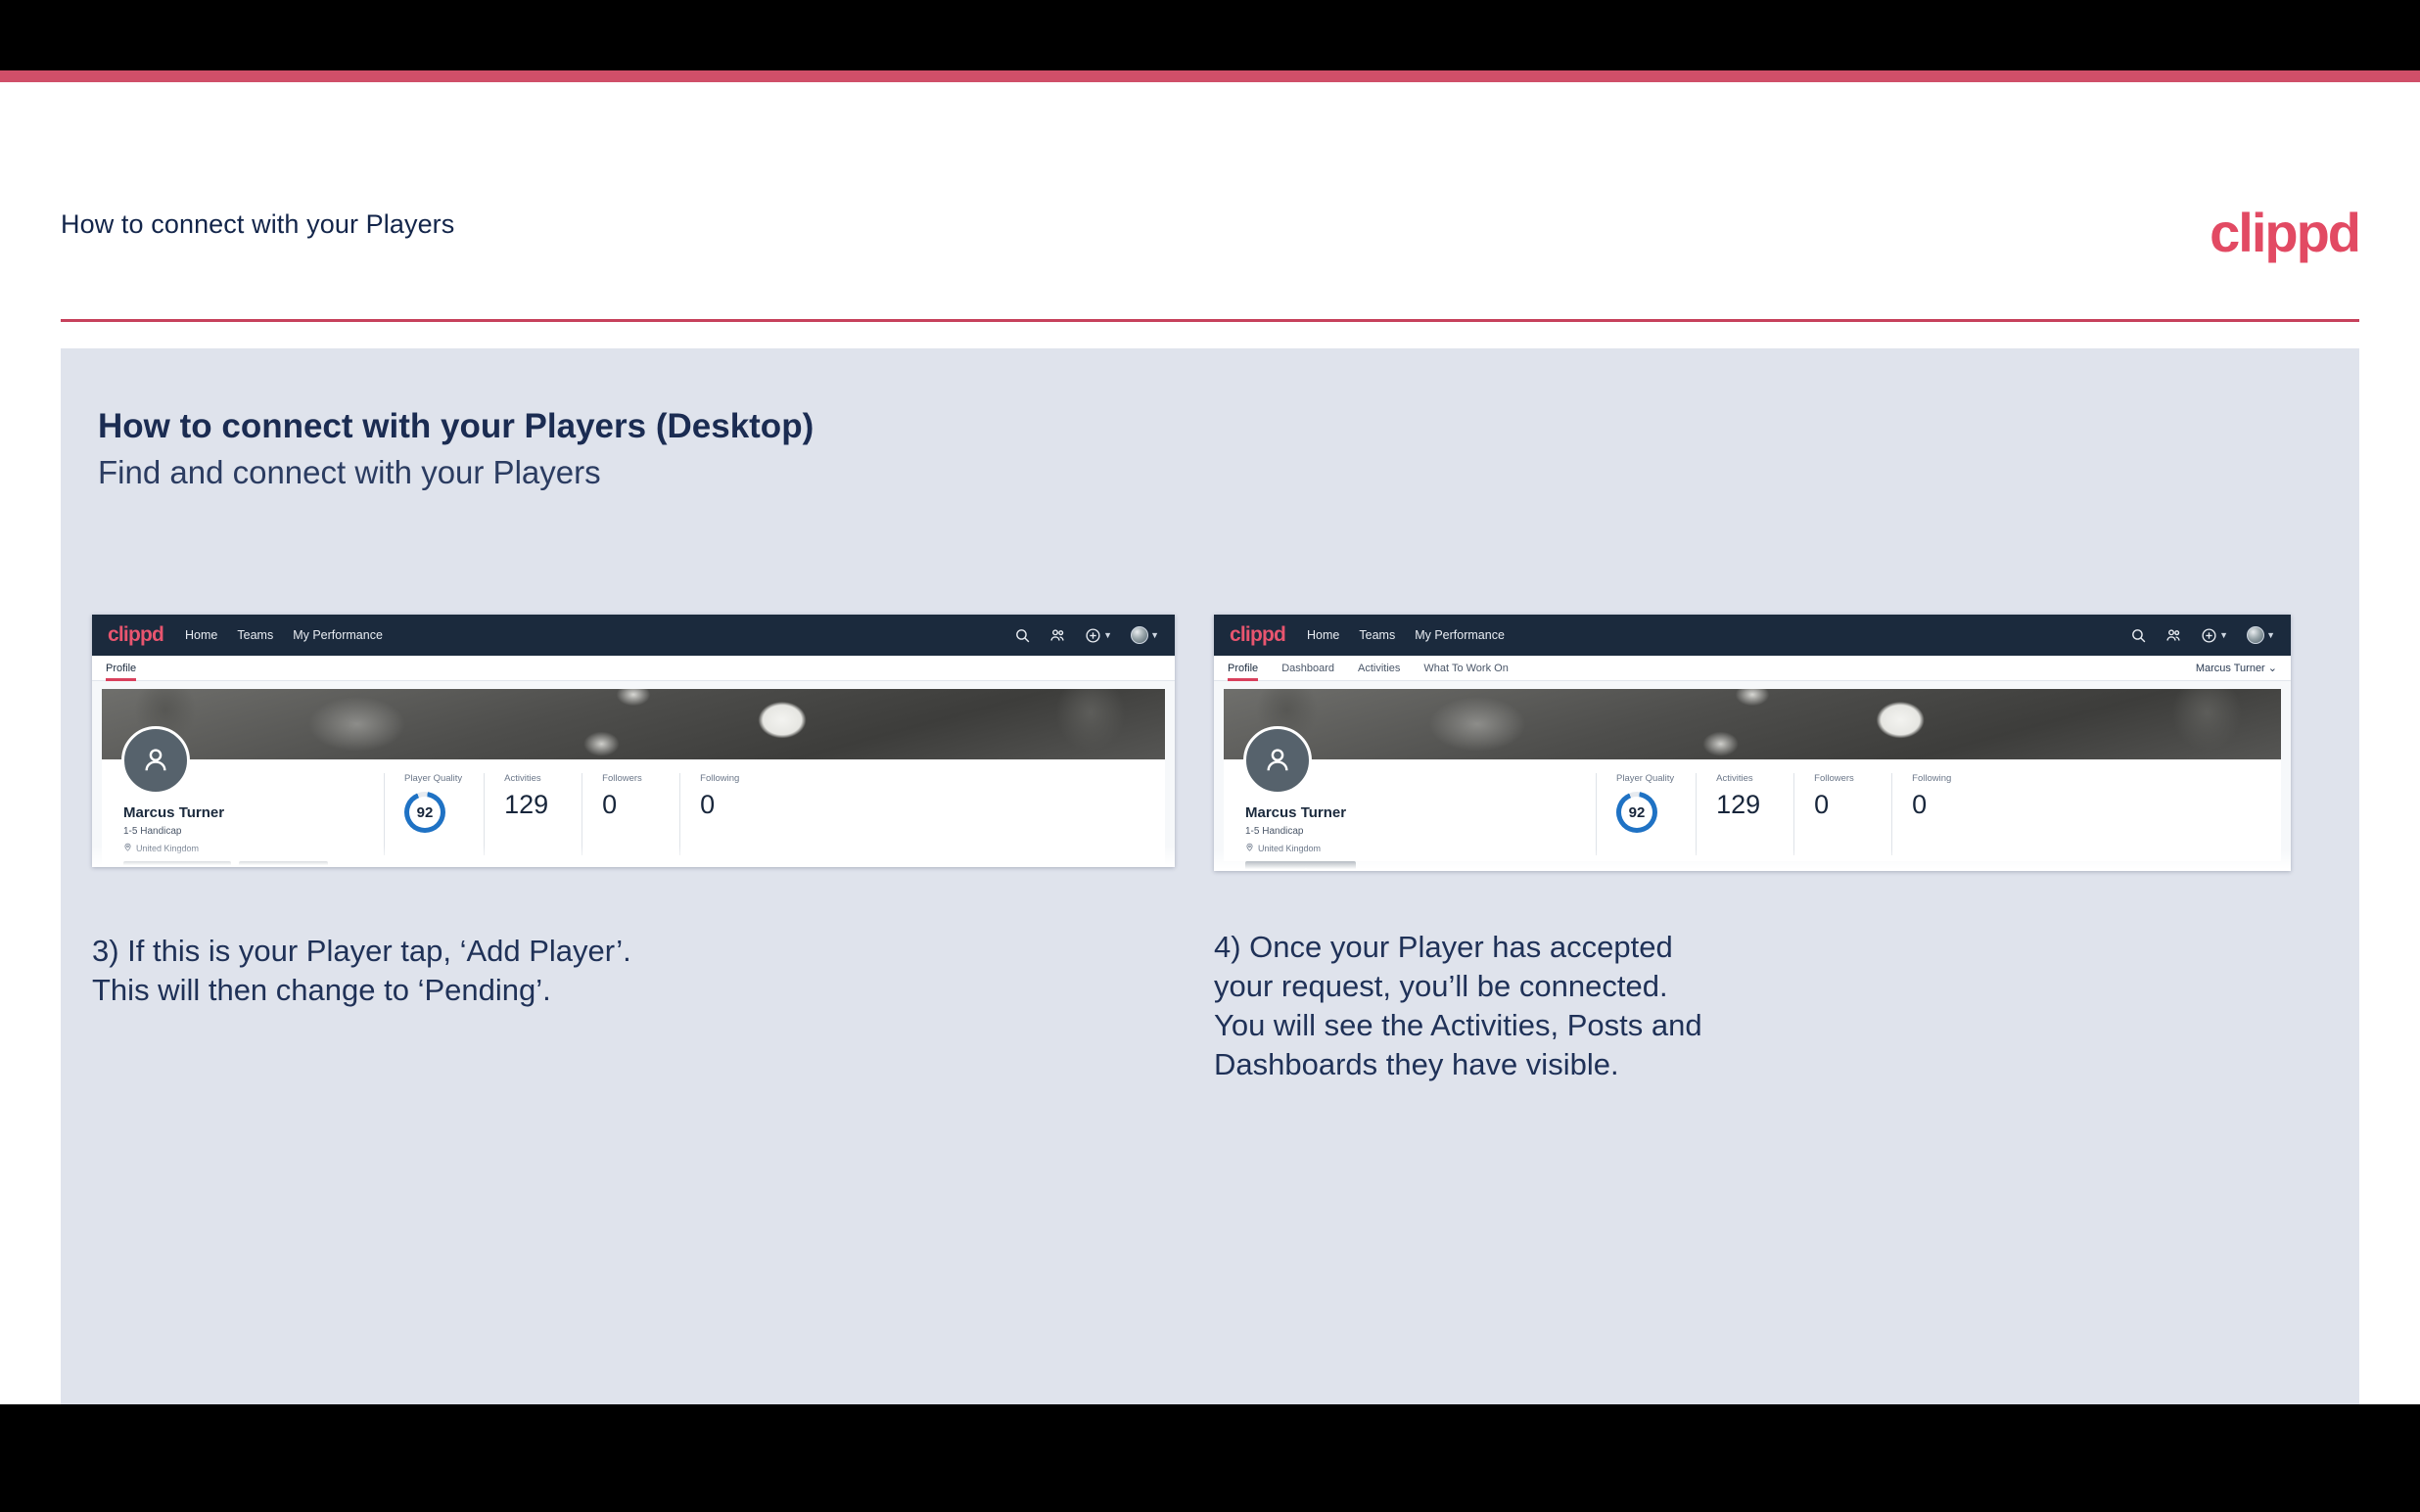  I want to click on left-tab-strip: Profile, so click(633, 668).